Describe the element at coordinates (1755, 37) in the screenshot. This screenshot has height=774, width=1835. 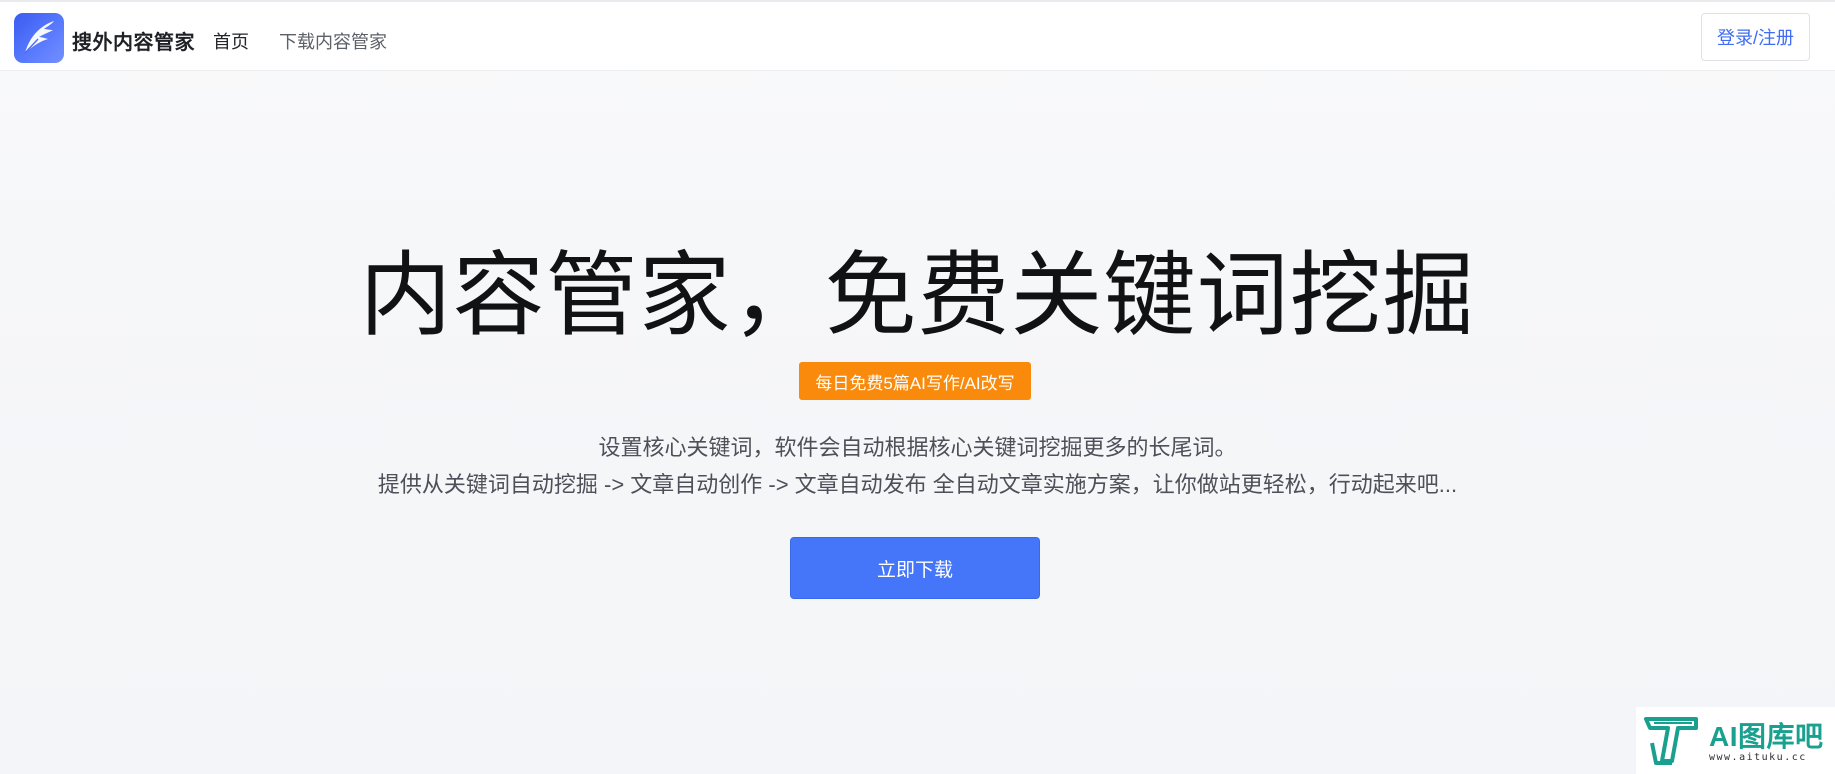
I see `login-register-button: 登录/注册` at that location.